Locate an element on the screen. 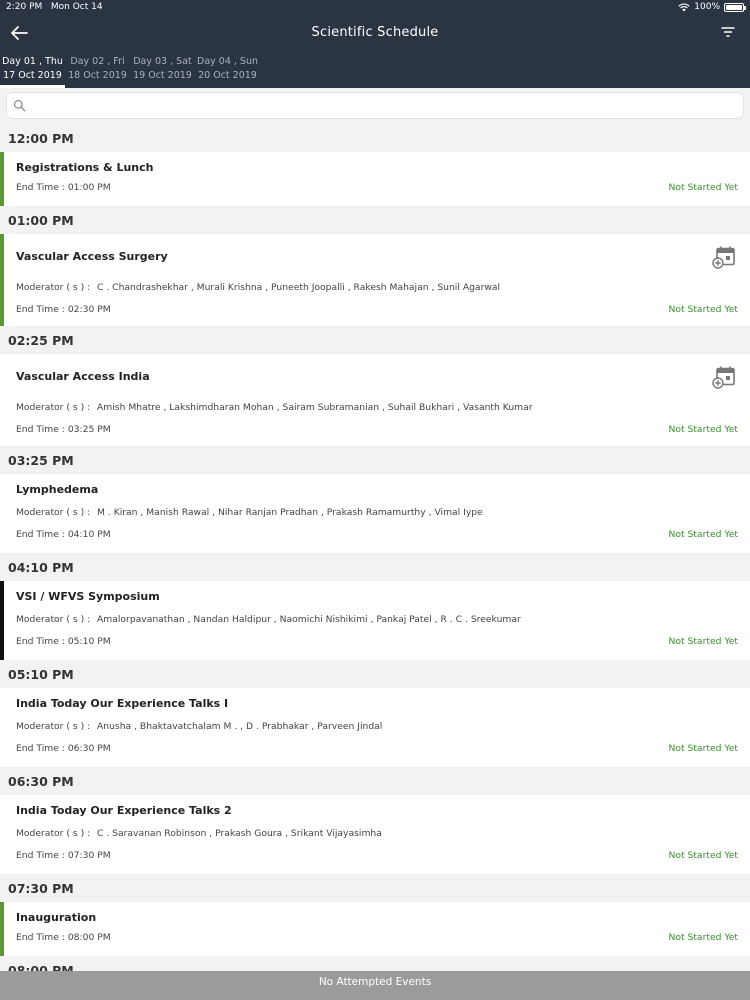 Image resolution: width=750 pixels, height=1000 pixels. wifi-icon is located at coordinates (684, 6).